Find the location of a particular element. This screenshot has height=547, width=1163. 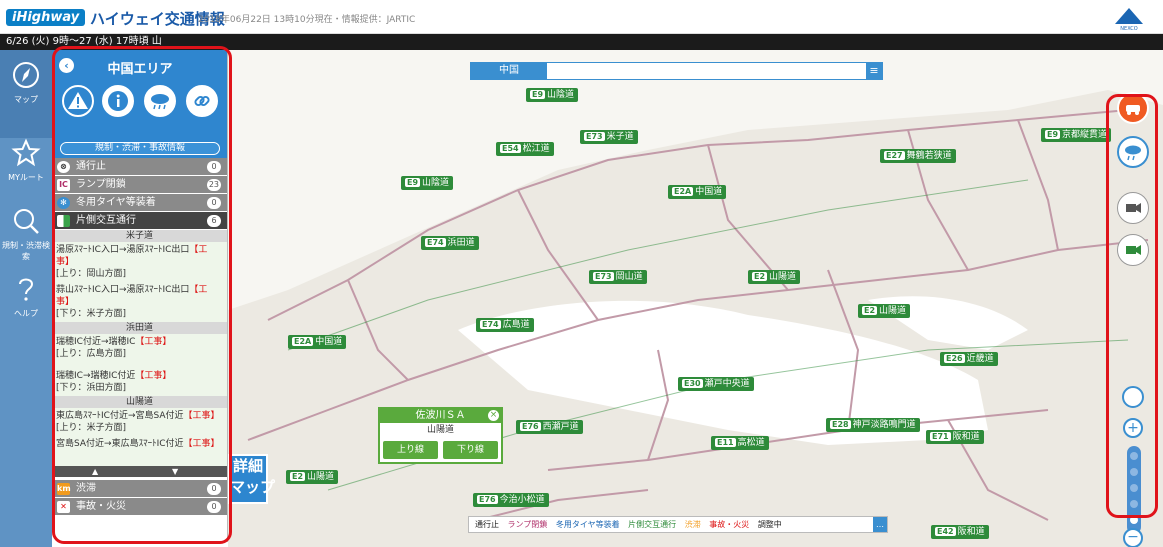

help-icon is located at coordinates (26, 289).